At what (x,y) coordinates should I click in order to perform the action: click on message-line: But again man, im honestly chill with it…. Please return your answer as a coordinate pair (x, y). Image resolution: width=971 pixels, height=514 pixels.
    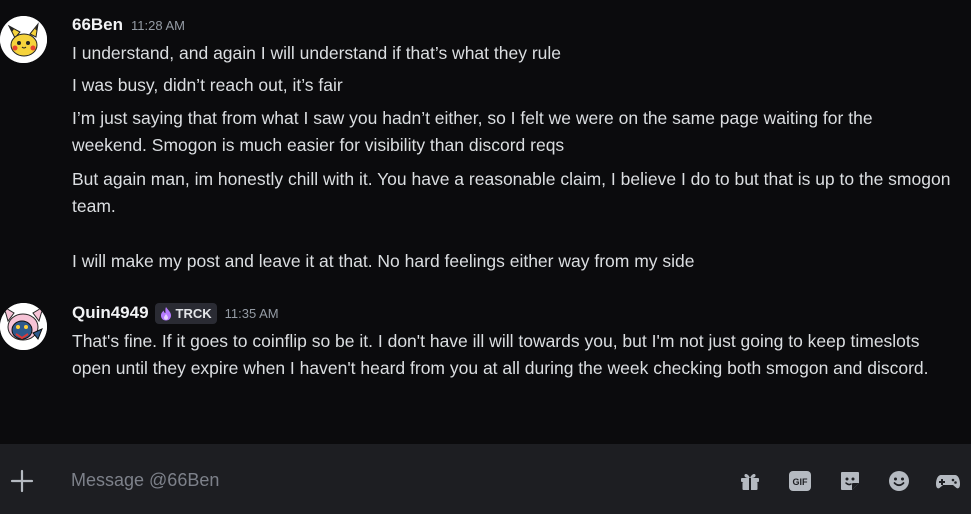
    Looking at the image, I should click on (511, 192).